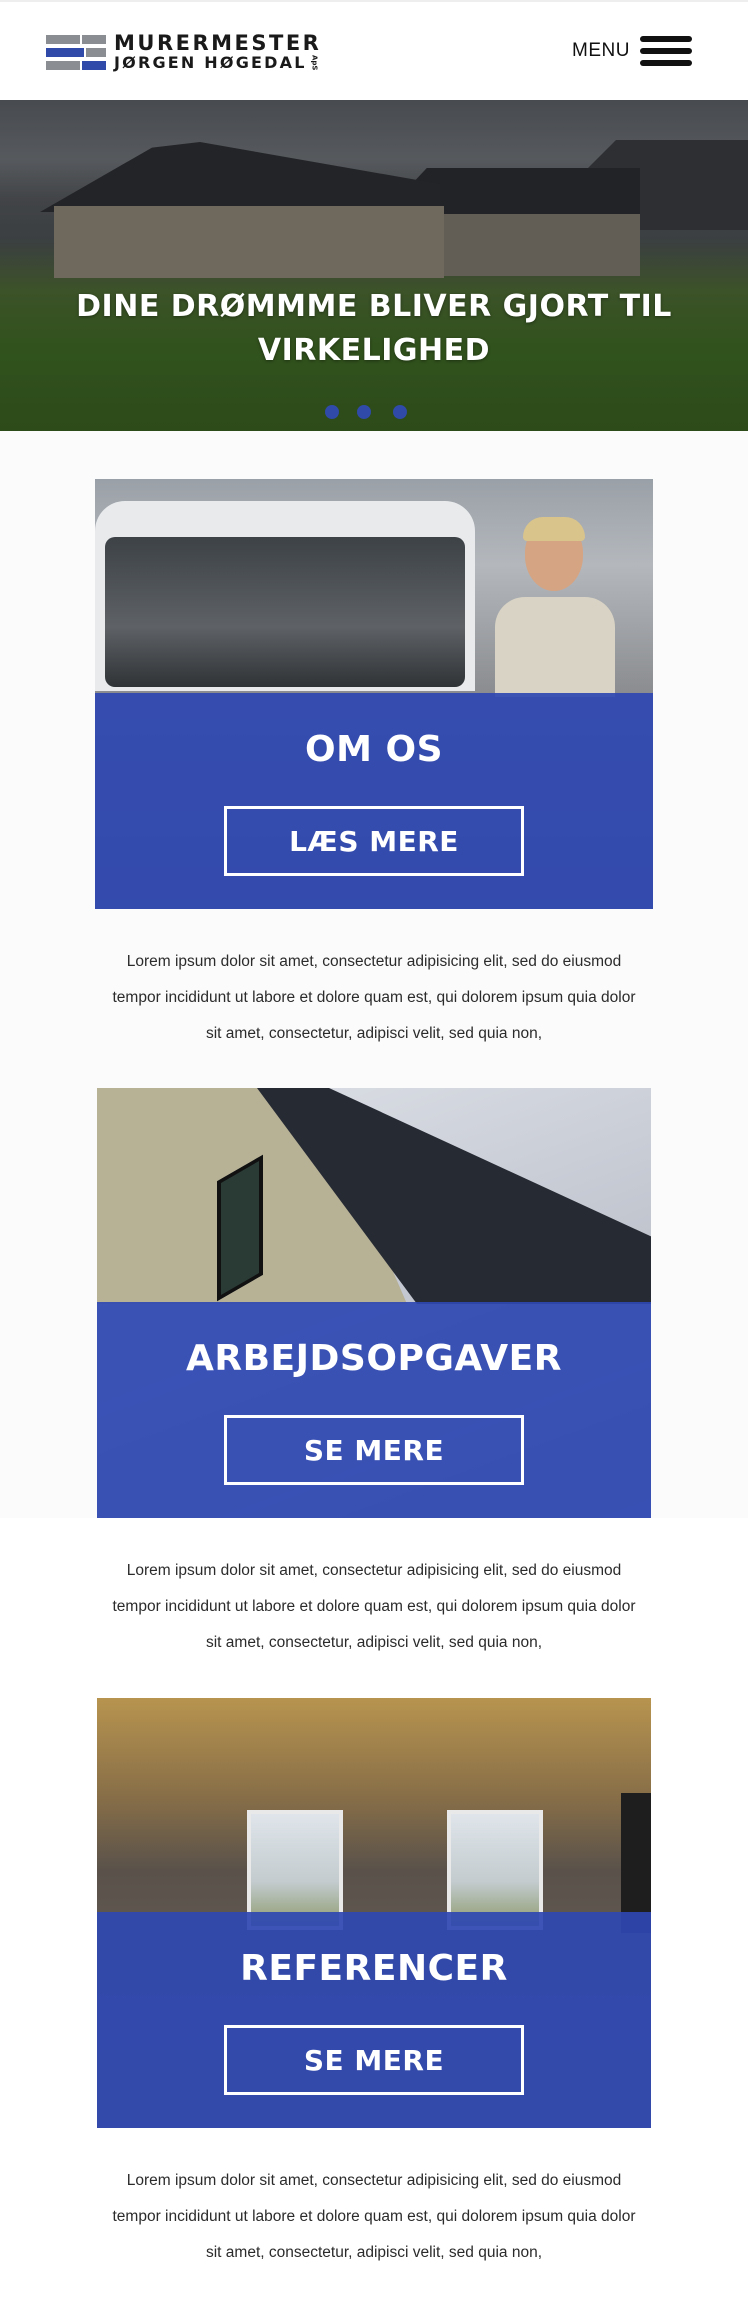  I want to click on section-title: REFERENCER, so click(374, 1968).